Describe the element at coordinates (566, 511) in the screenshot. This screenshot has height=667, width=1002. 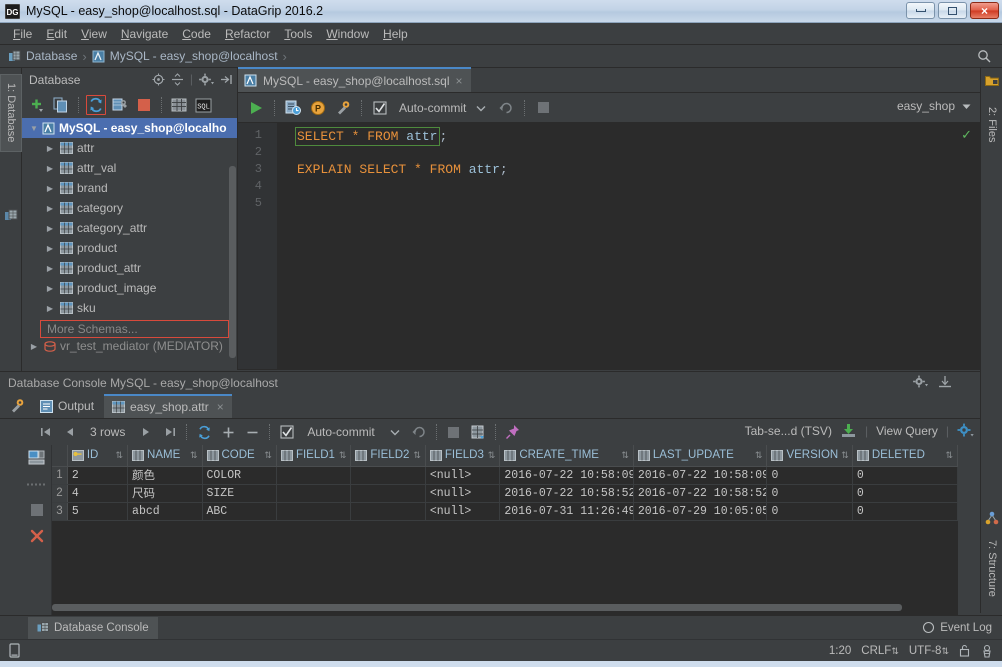
I see `cell-create-time: 2016-07-31 11:26:49` at that location.